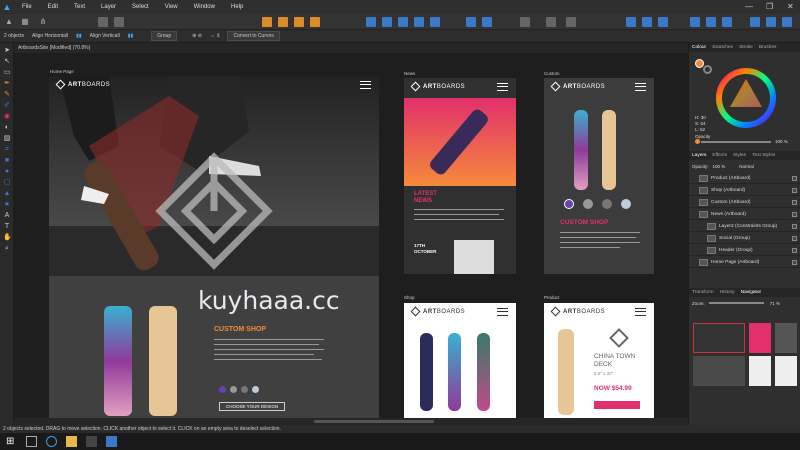  What do you see at coordinates (7, 172) in the screenshot?
I see `ellipse-tool-icon: ●` at bounding box center [7, 172].